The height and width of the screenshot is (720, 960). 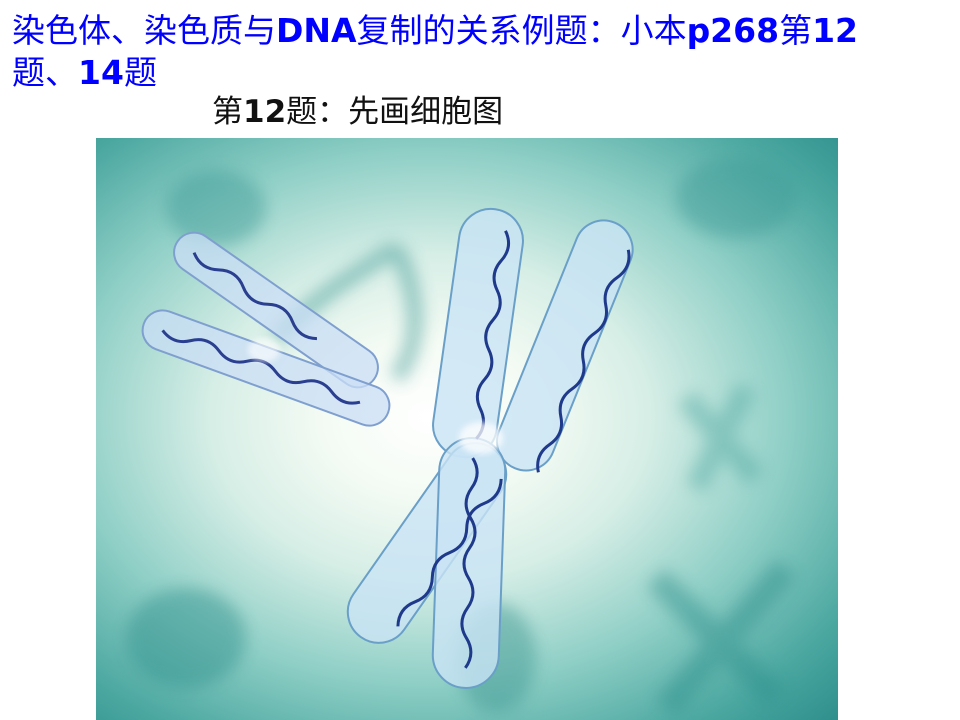 What do you see at coordinates (316, 30) in the screenshot?
I see `title-text-2: DNA` at bounding box center [316, 30].